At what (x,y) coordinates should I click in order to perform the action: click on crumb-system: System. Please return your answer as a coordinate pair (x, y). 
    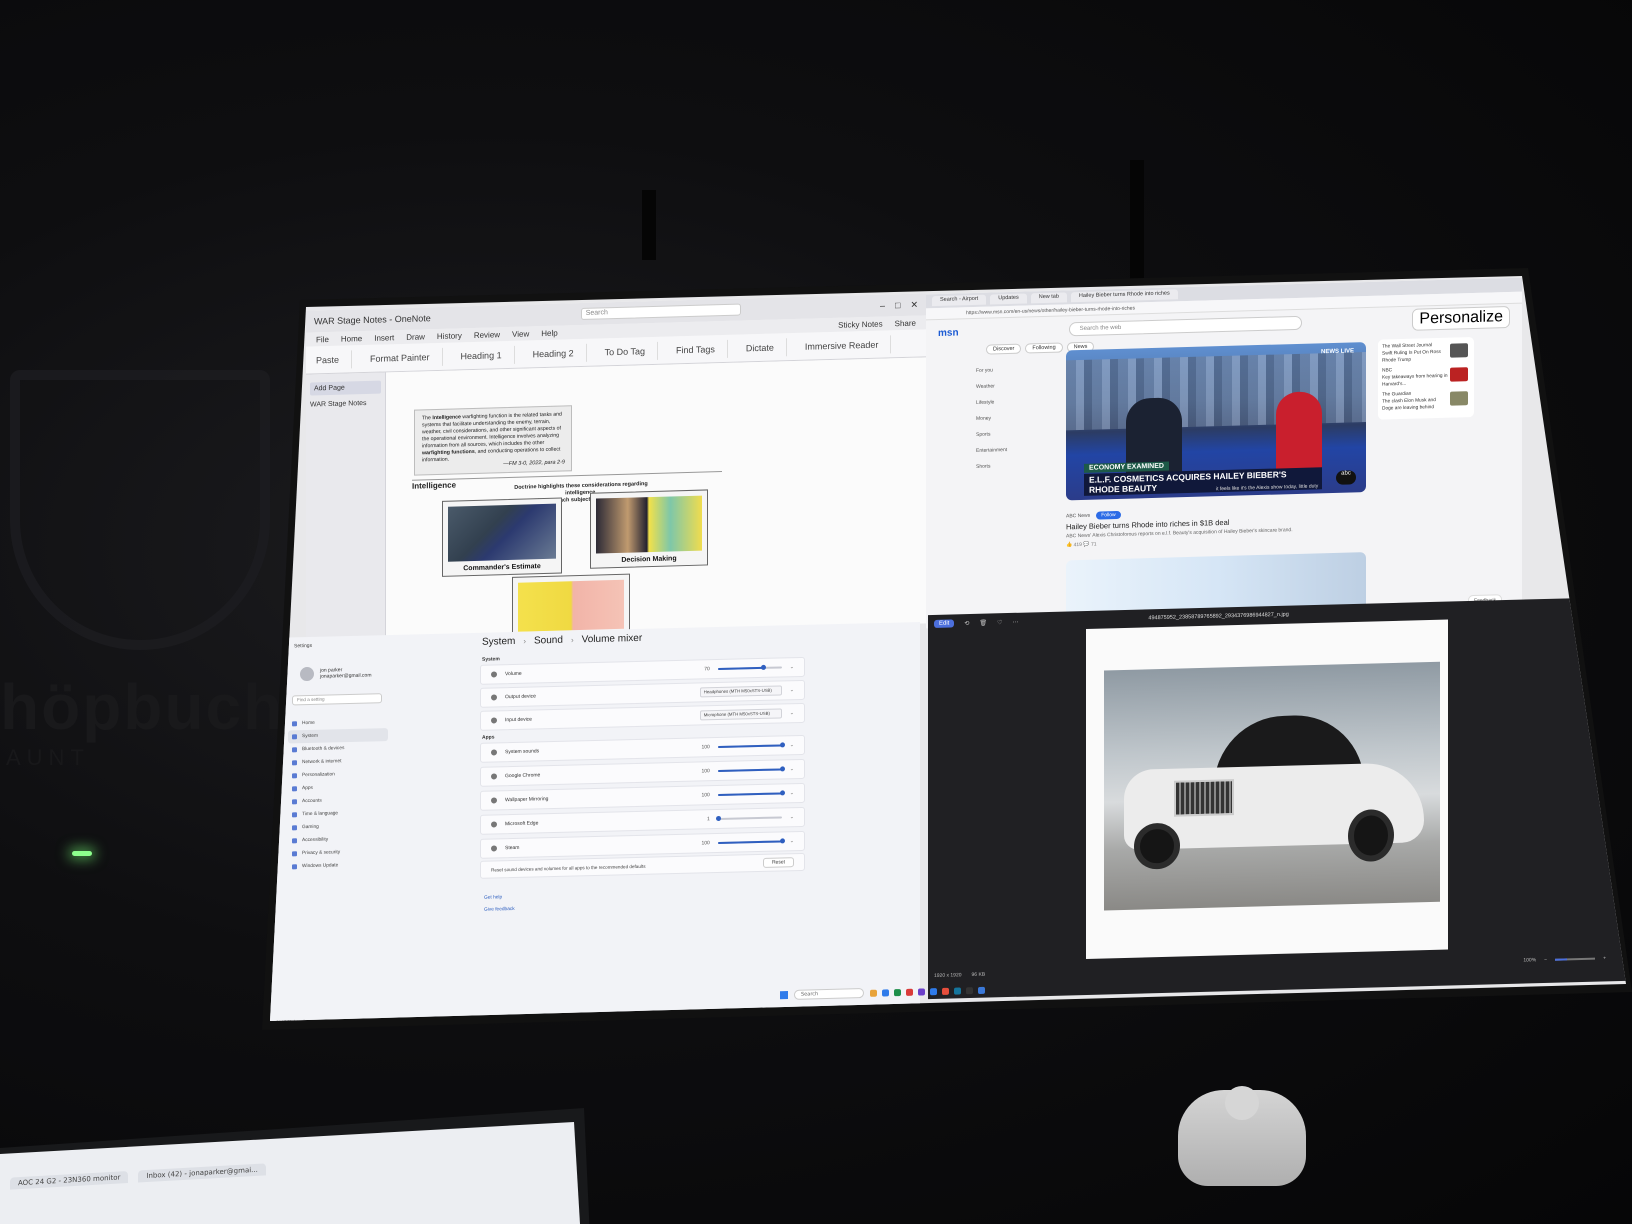
    Looking at the image, I should click on (498, 642).